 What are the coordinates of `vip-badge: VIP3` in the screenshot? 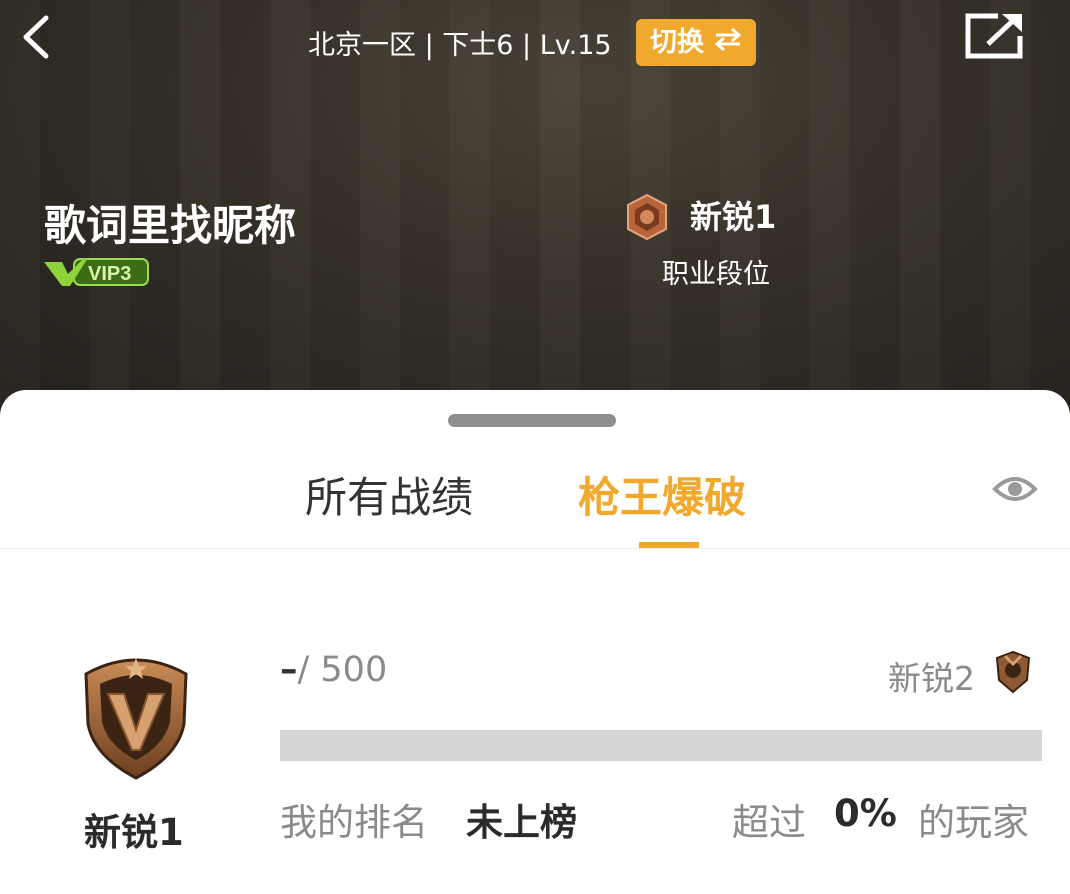 It's located at (97, 272).